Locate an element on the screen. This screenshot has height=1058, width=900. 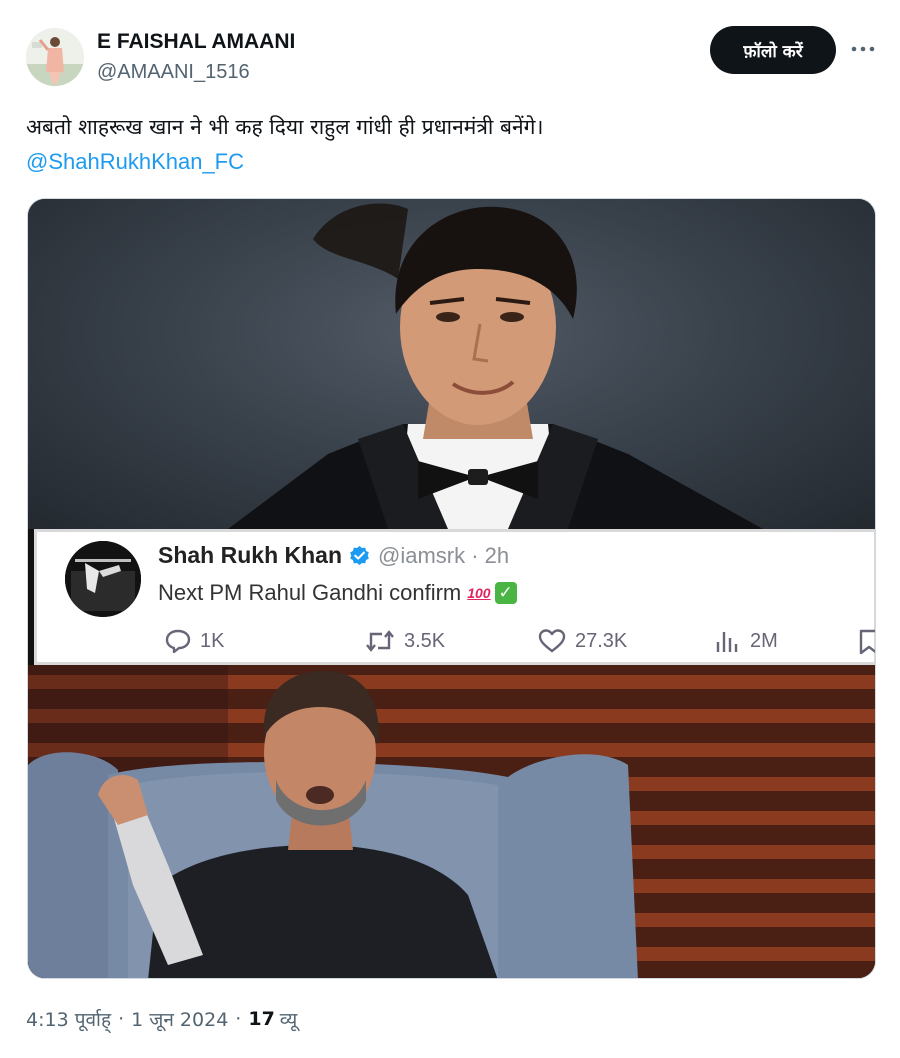
post-time: 4:13 पूर्वाह् is located at coordinates (68, 1019).